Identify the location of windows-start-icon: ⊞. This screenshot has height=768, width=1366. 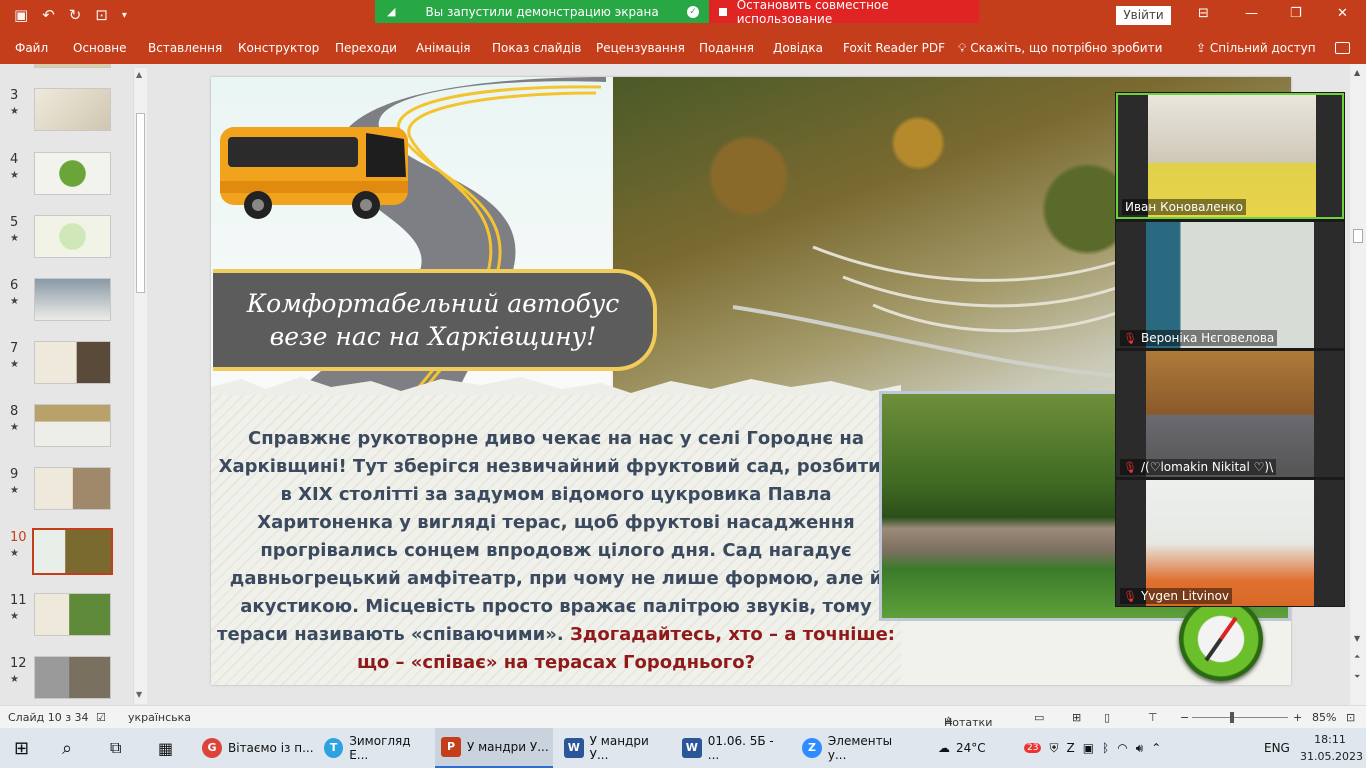
(21, 748).